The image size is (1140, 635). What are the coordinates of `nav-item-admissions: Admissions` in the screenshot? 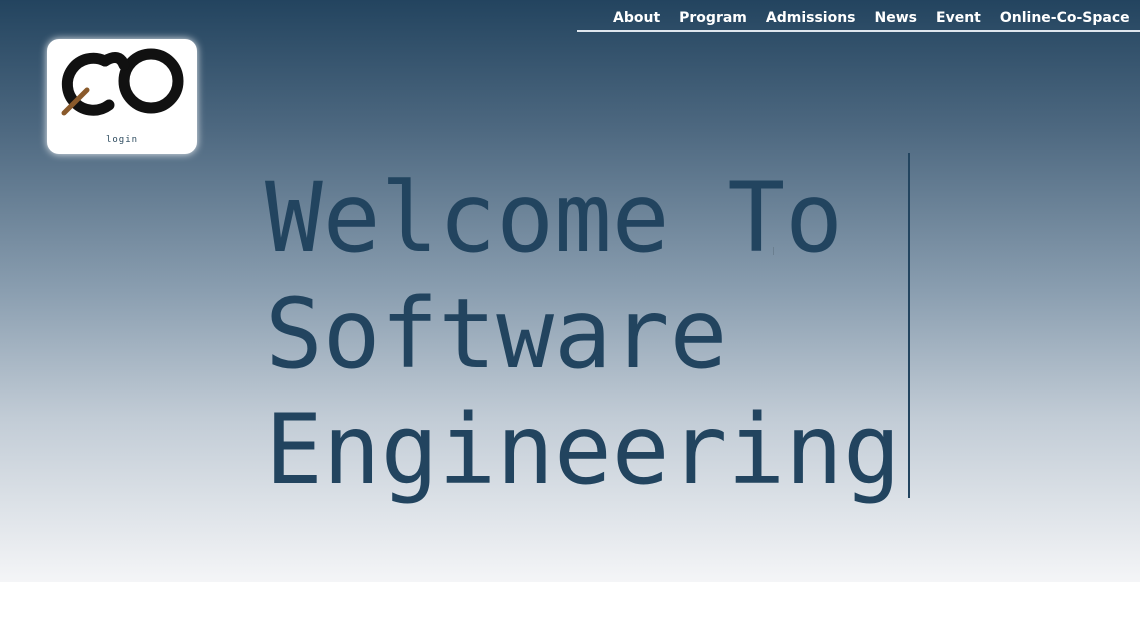 It's located at (811, 18).